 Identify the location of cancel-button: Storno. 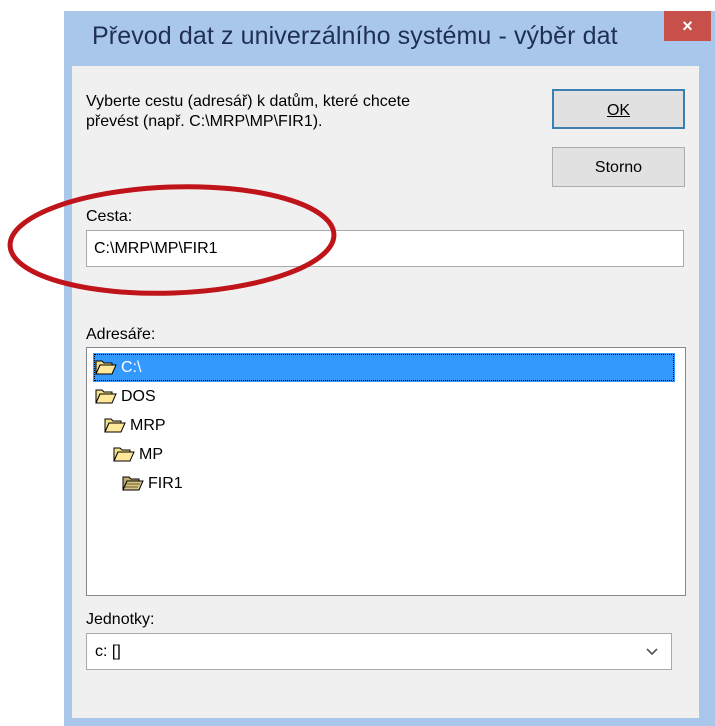
(618, 167).